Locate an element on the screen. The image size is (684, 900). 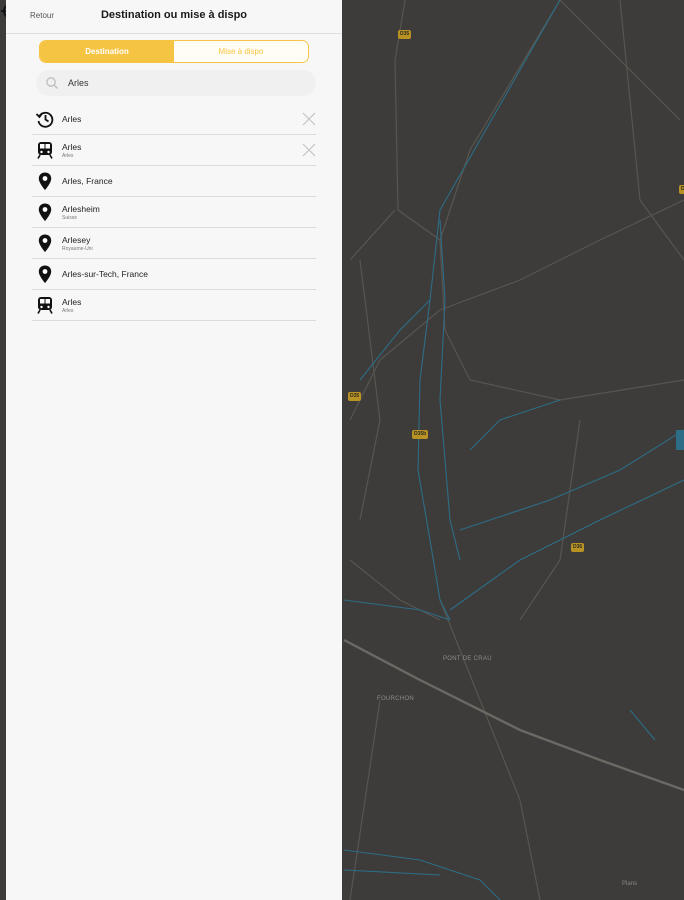
list-item: Arlesheim Suisse is located at coordinates (174, 212).